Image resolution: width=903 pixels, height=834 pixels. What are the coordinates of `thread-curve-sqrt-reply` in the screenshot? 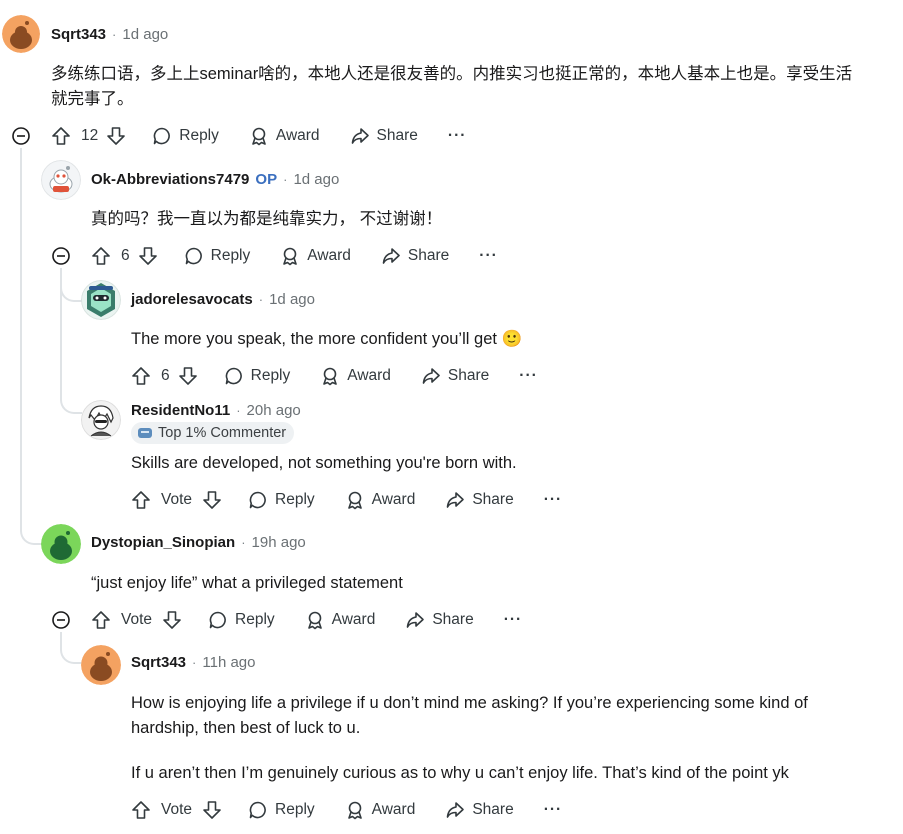 It's located at (71, 648).